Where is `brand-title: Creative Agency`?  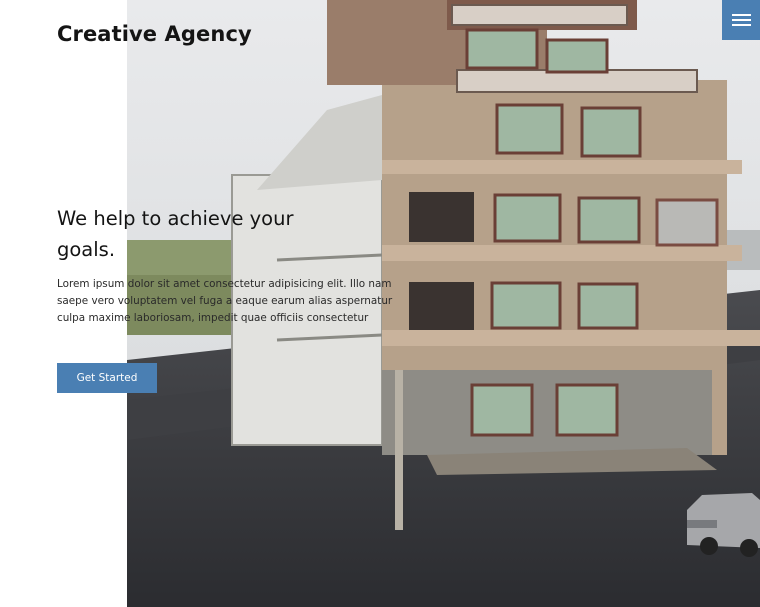
brand-title: Creative Agency is located at coordinates (154, 34).